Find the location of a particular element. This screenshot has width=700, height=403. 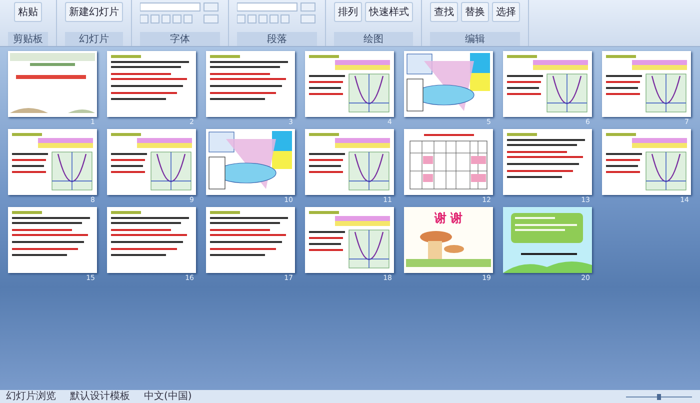

group-label: 字体 is located at coordinates (180, 39).